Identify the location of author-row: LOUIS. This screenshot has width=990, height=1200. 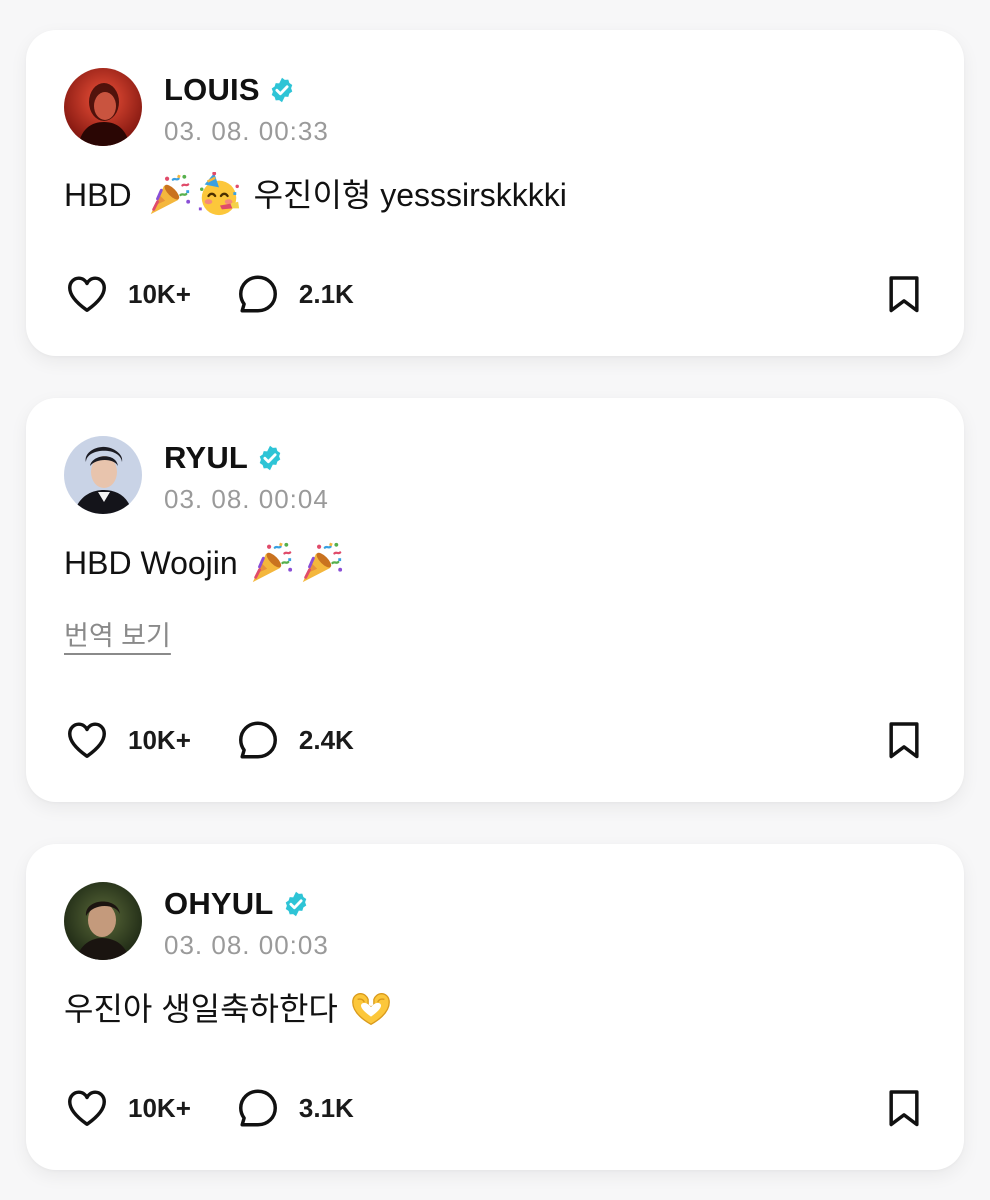
(230, 90).